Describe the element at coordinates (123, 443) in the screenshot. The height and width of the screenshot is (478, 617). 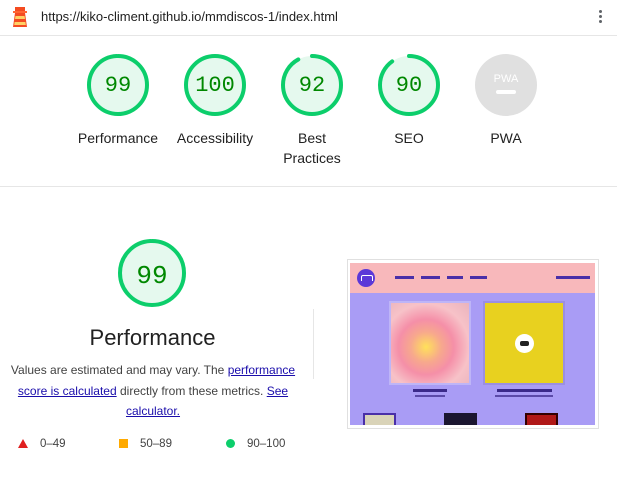
I see `average-square-icon` at that location.